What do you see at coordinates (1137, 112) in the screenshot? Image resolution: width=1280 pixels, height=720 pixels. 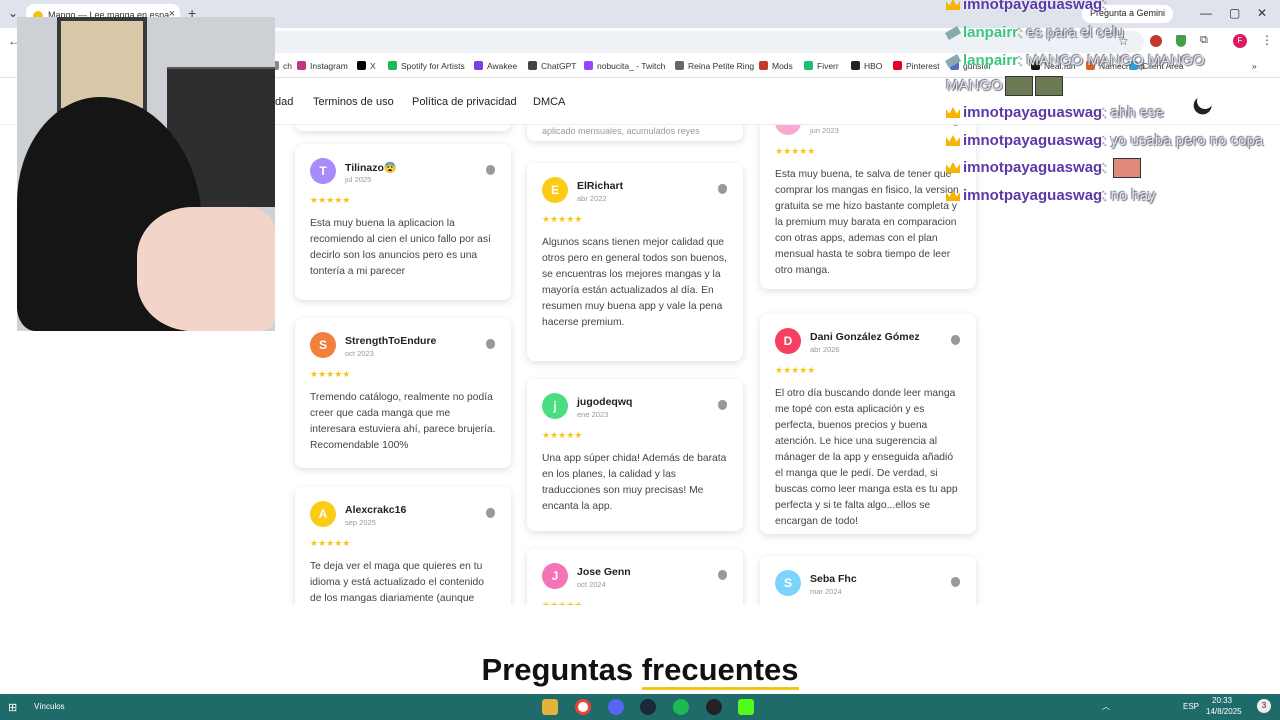 I see `chat-text: ahh ese` at bounding box center [1137, 112].